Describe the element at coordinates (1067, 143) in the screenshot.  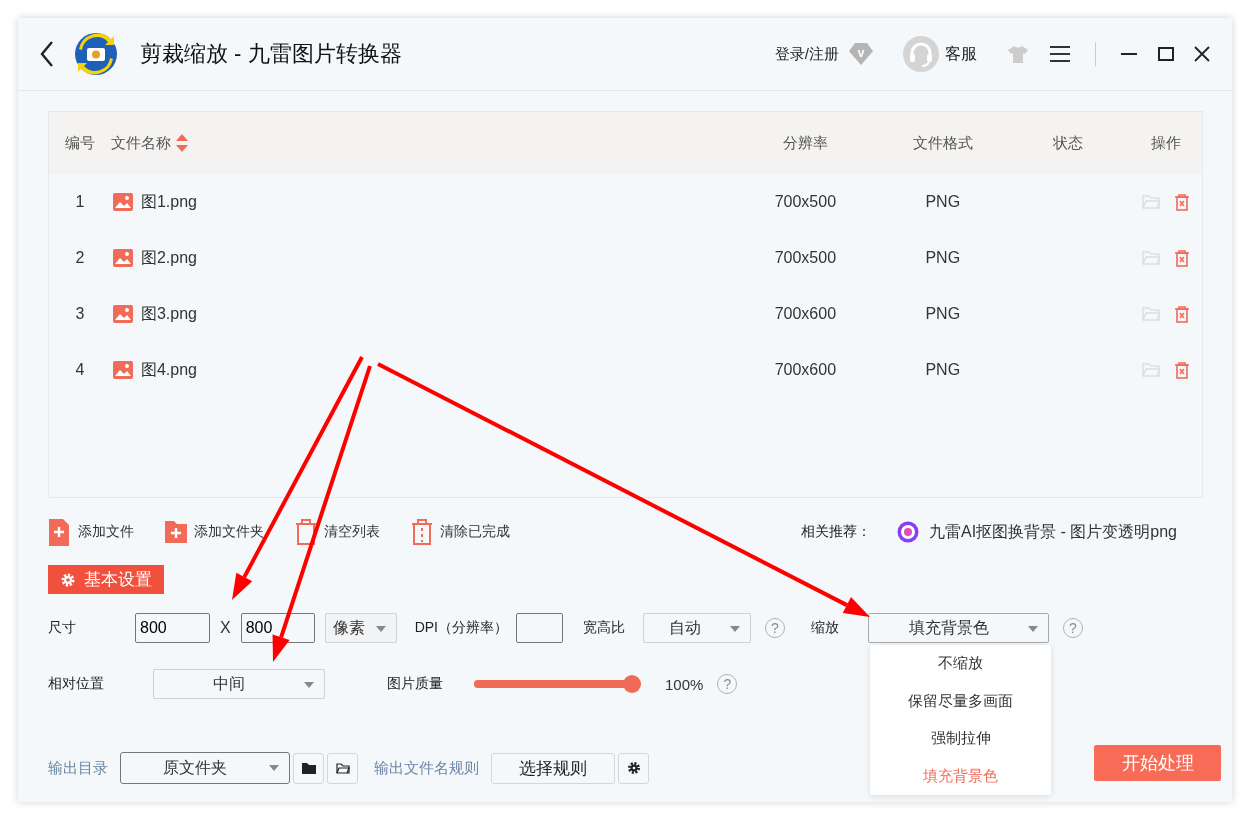
I see `column-header: 状态` at that location.